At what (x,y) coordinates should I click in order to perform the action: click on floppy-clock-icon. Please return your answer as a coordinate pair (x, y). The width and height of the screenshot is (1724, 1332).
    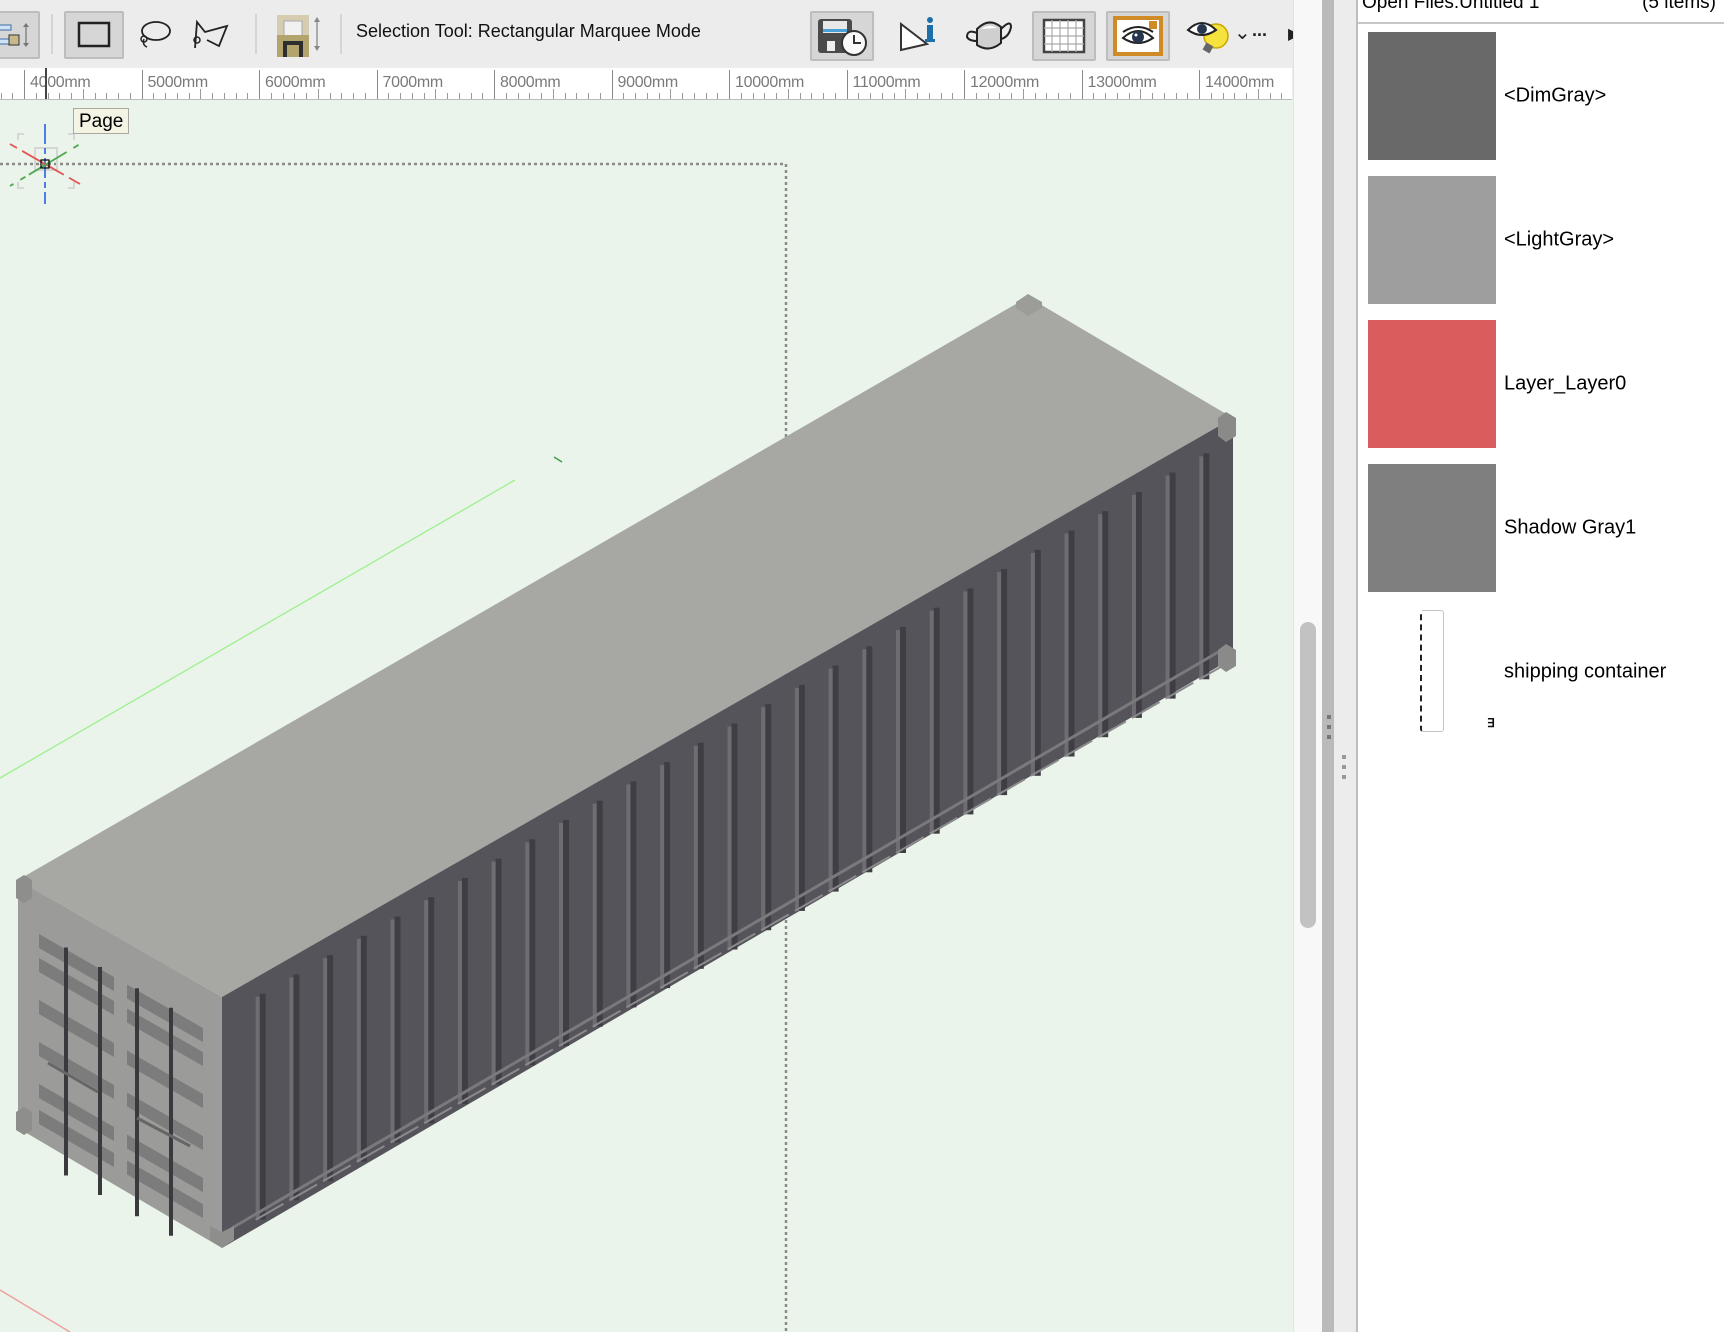
    Looking at the image, I should click on (842, 37).